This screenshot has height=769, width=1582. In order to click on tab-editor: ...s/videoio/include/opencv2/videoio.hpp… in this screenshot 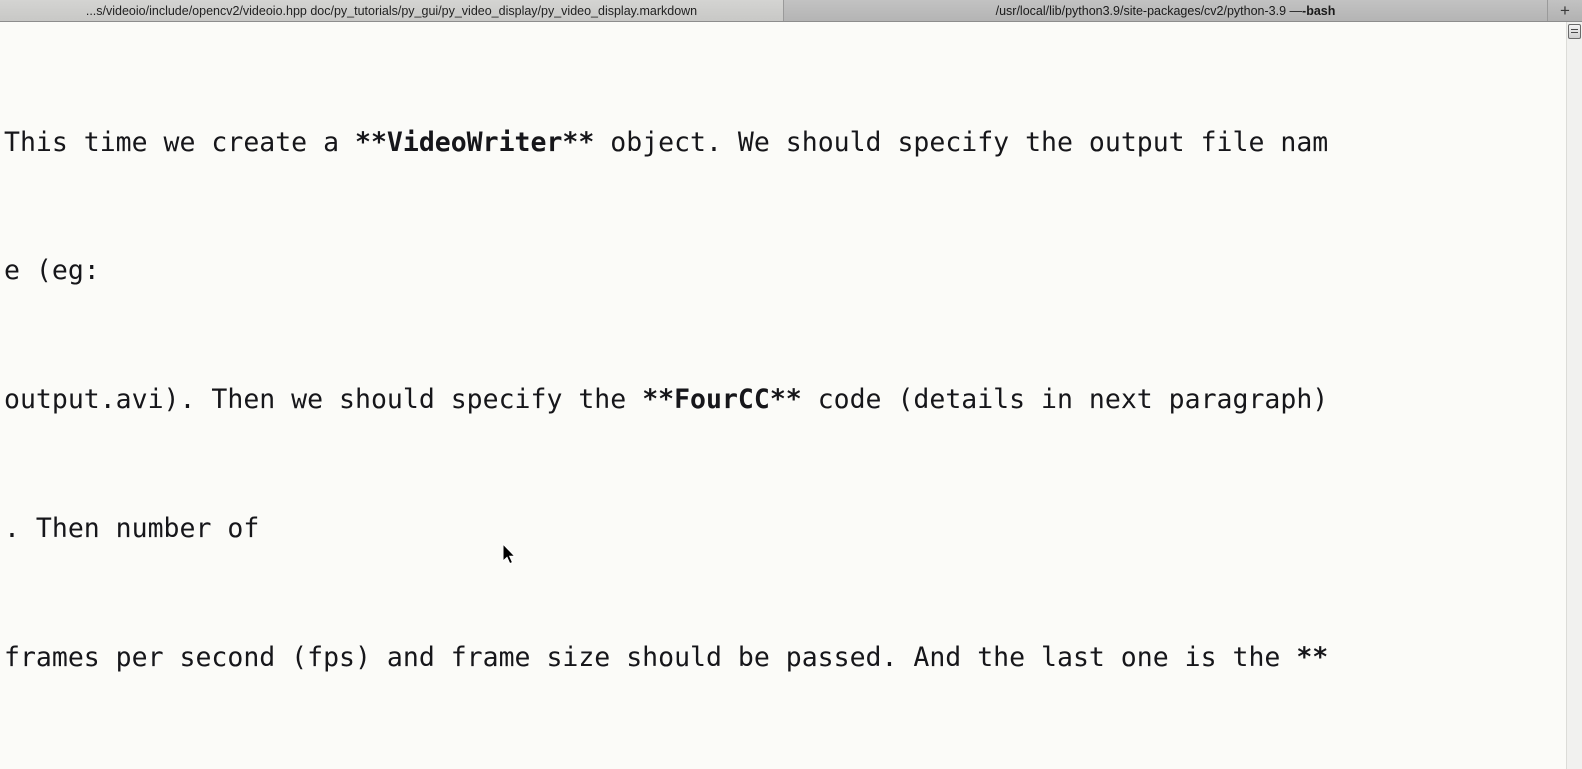, I will do `click(392, 10)`.